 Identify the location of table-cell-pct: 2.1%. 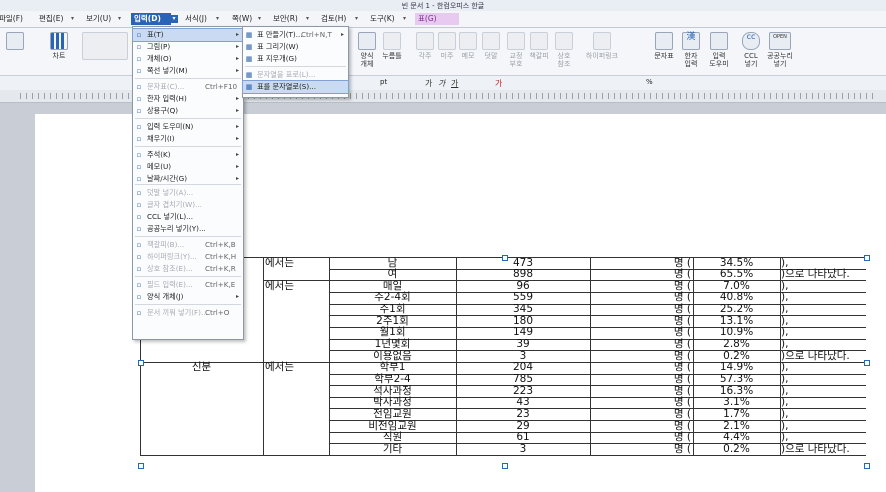
(736, 425).